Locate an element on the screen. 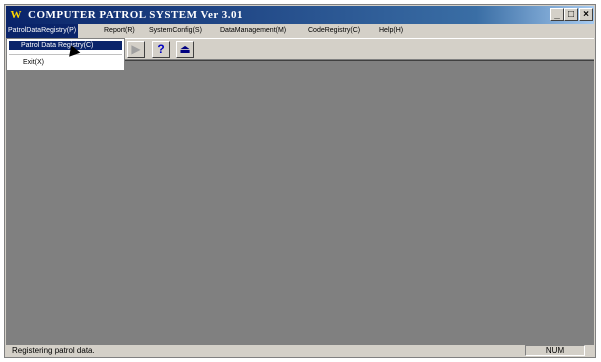 This screenshot has height=362, width=601. menu-patrol-data-registry: PatrolDataRegistry(P) is located at coordinates (42, 31).